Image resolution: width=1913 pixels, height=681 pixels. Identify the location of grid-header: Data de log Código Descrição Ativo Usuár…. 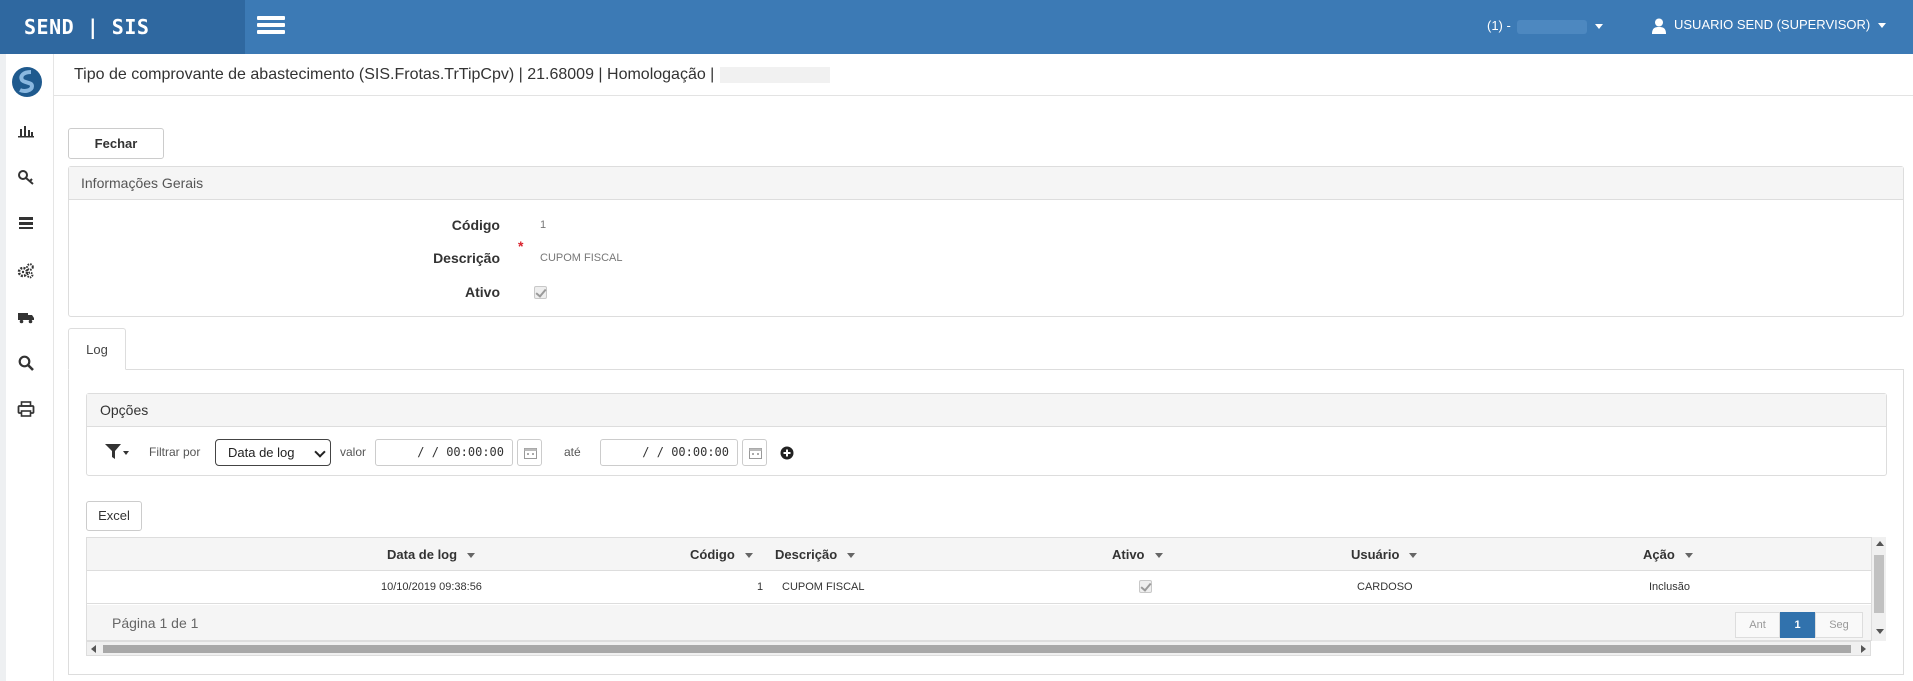
(979, 554).